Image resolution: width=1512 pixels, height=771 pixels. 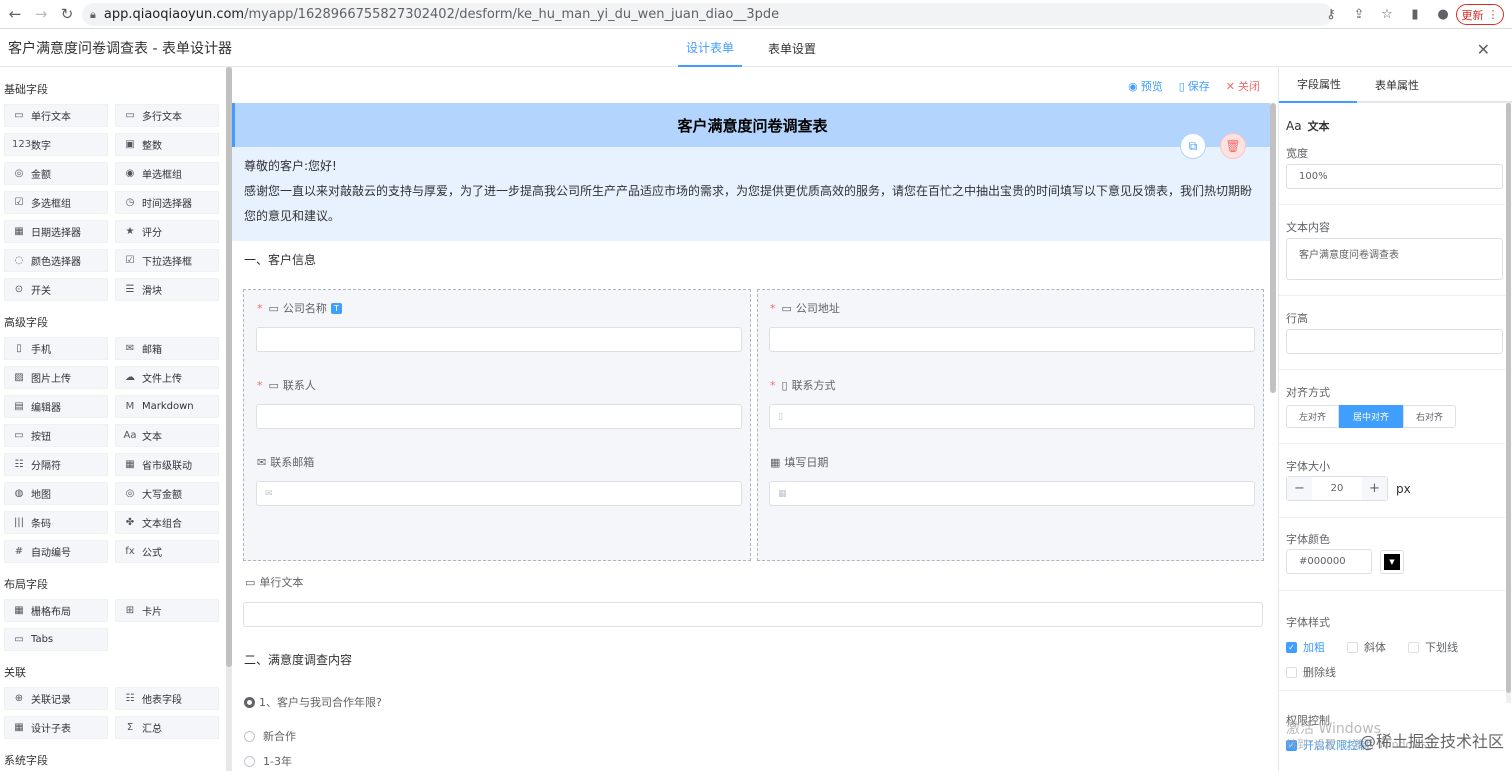 I want to click on update-button: 更新 ⋮, so click(x=1480, y=14).